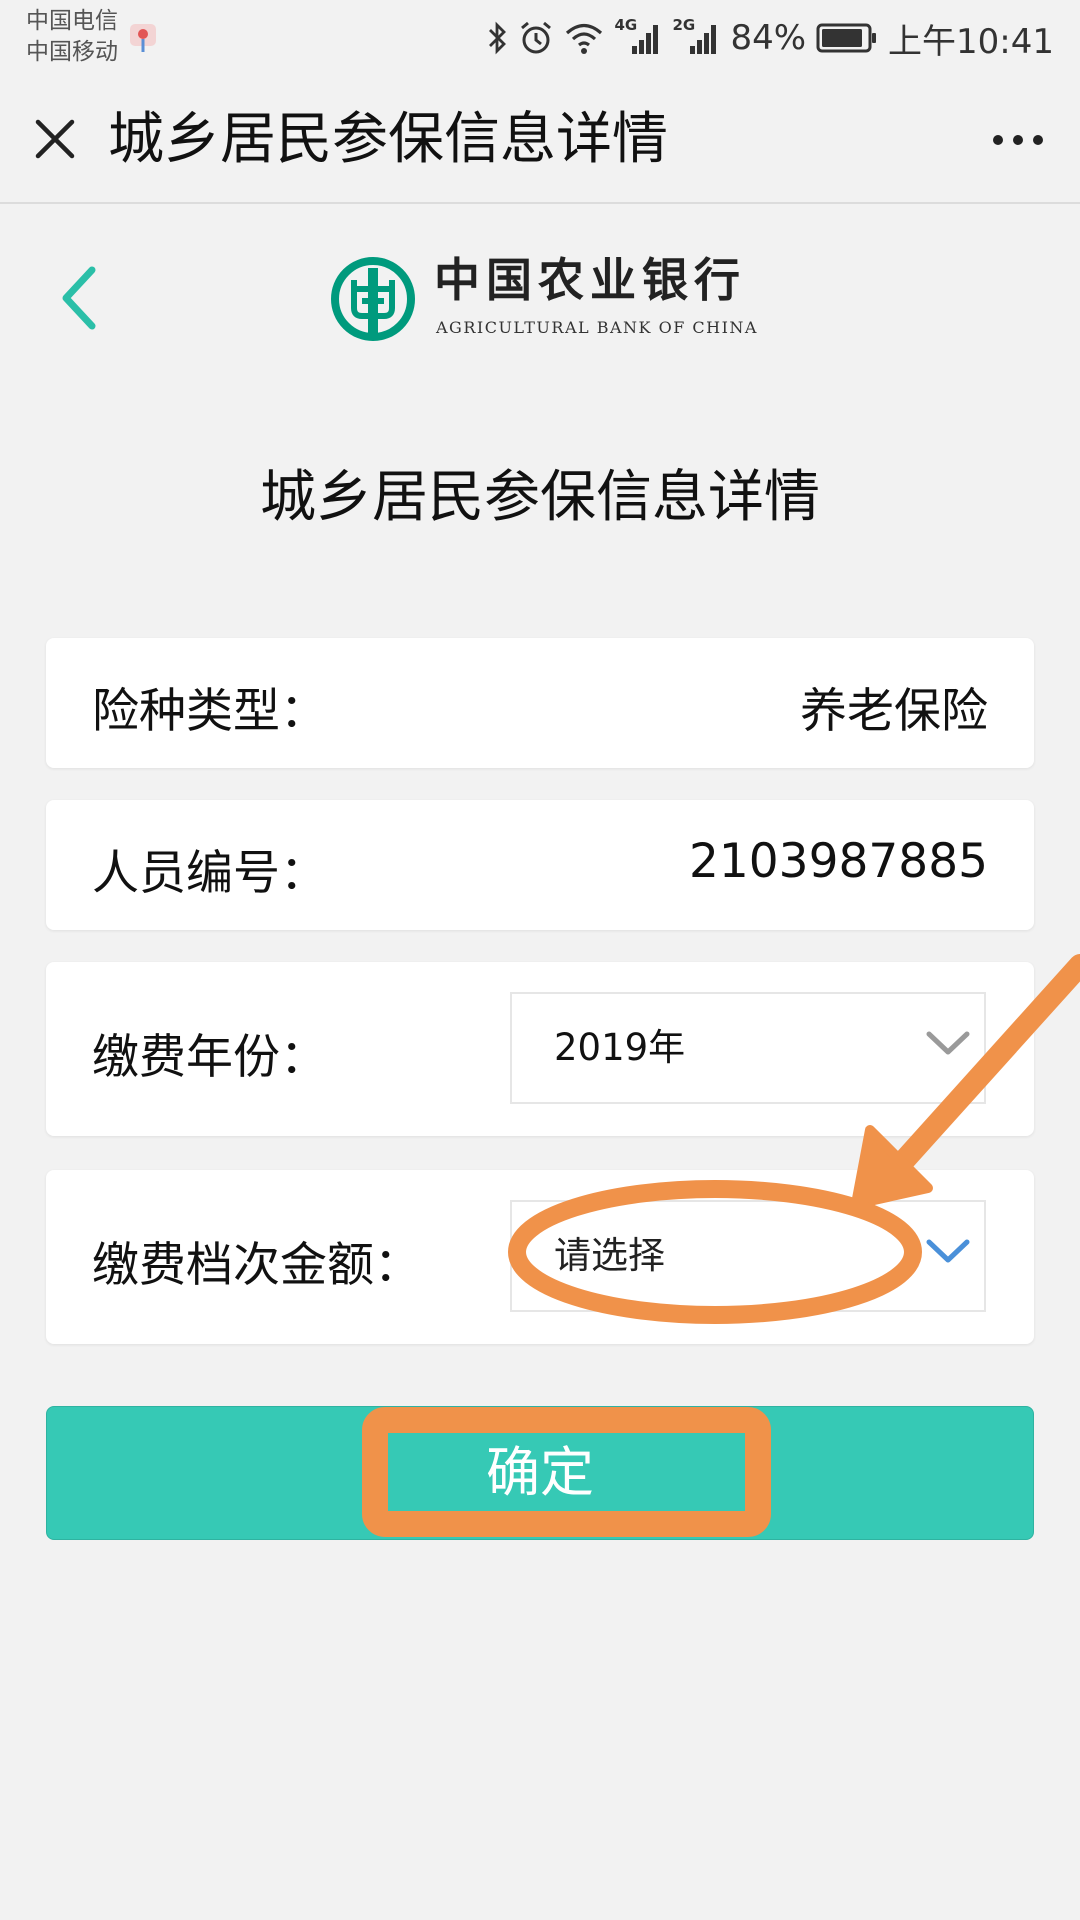 The width and height of the screenshot is (1080, 1920). Describe the element at coordinates (72, 21) in the screenshot. I see `carrier-1: 中国电信` at that location.